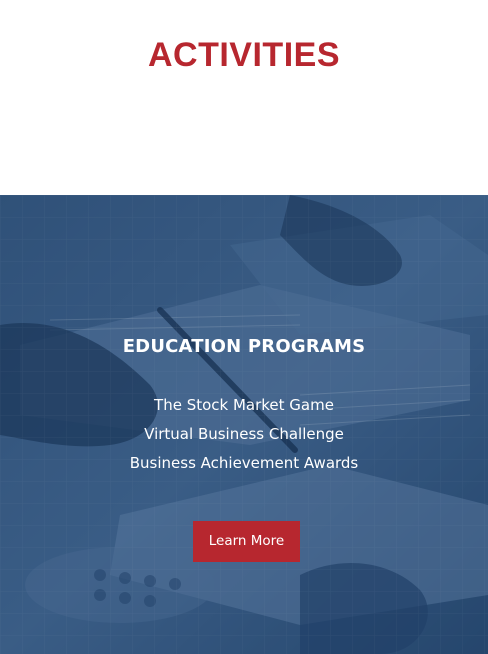  I want to click on program-item-stock-market-game: The Stock Market Game, so click(244, 405).